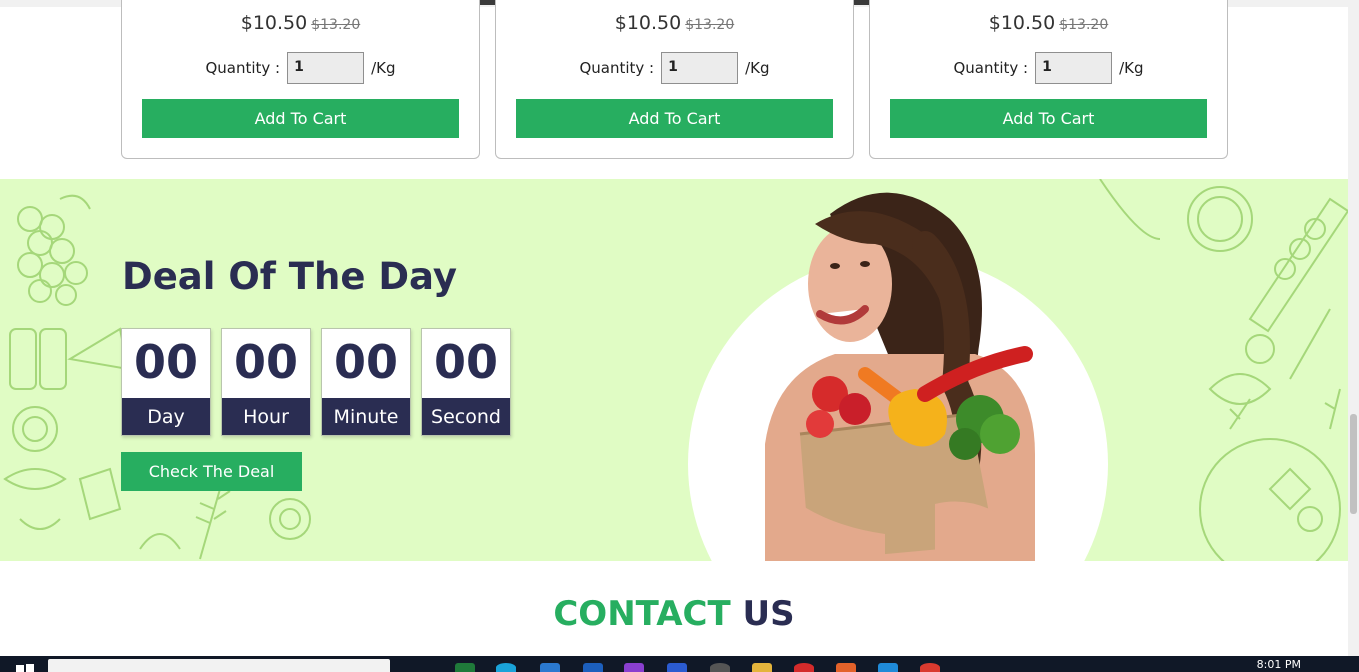 The image size is (1359, 672). What do you see at coordinates (166, 416) in the screenshot?
I see `countdown-label: Day` at bounding box center [166, 416].